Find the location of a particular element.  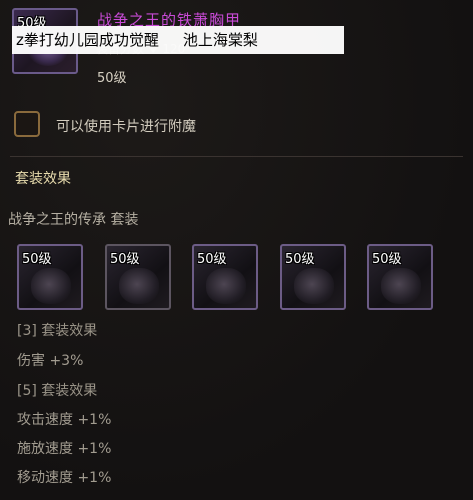

set-bonus-3-header: [3] 套装效果 is located at coordinates (57, 331).